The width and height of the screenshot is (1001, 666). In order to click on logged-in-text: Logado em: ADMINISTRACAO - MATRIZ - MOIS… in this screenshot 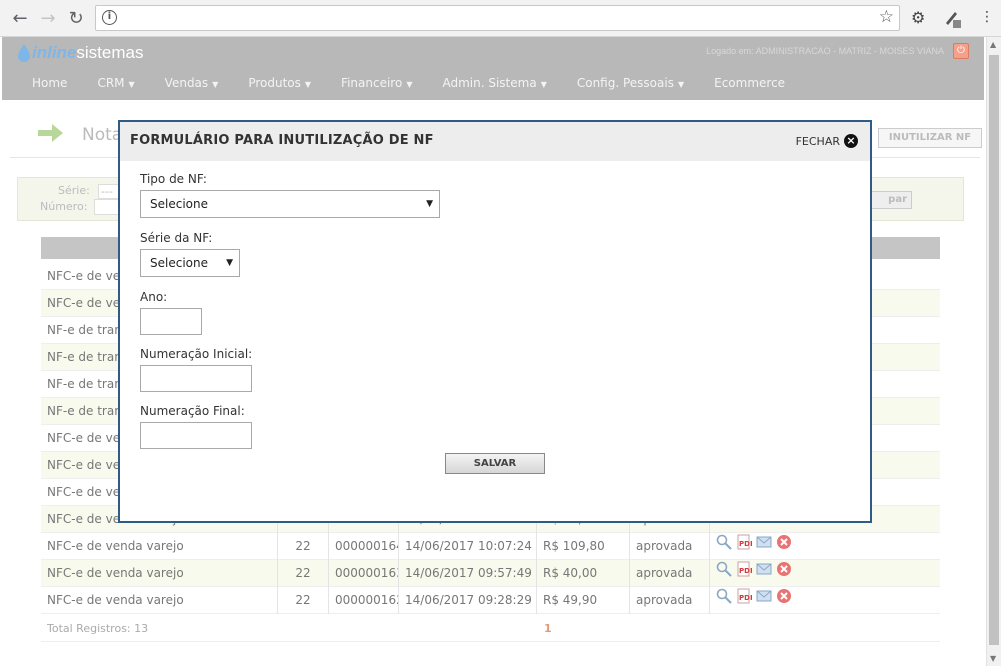, I will do `click(825, 51)`.